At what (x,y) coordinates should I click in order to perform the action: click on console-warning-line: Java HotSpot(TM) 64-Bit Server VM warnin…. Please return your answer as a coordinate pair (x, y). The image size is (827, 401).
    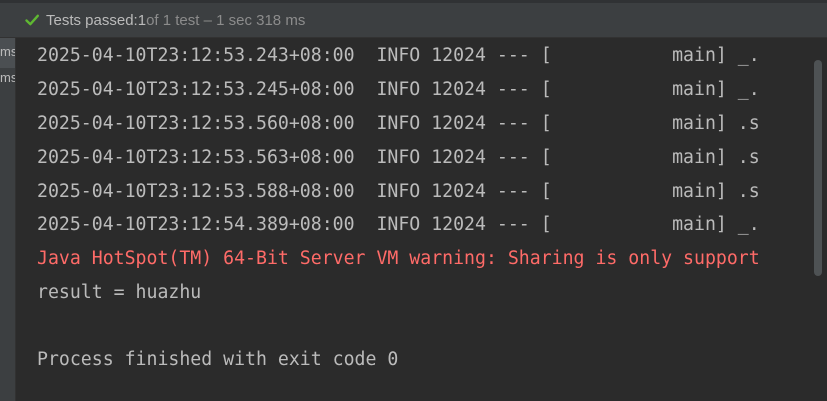
    Looking at the image, I should click on (398, 258).